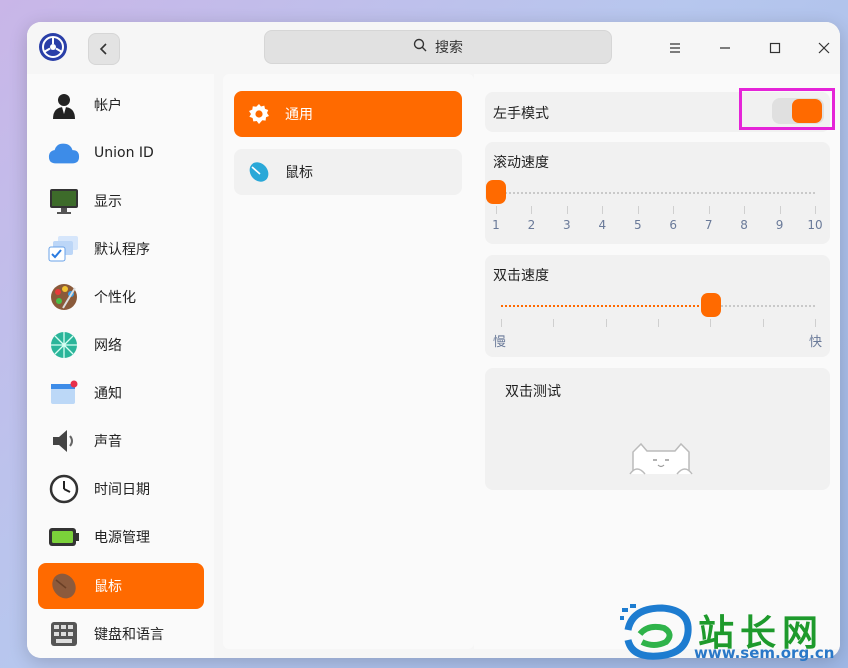  I want to click on titlebar: 搜索, so click(433, 48).